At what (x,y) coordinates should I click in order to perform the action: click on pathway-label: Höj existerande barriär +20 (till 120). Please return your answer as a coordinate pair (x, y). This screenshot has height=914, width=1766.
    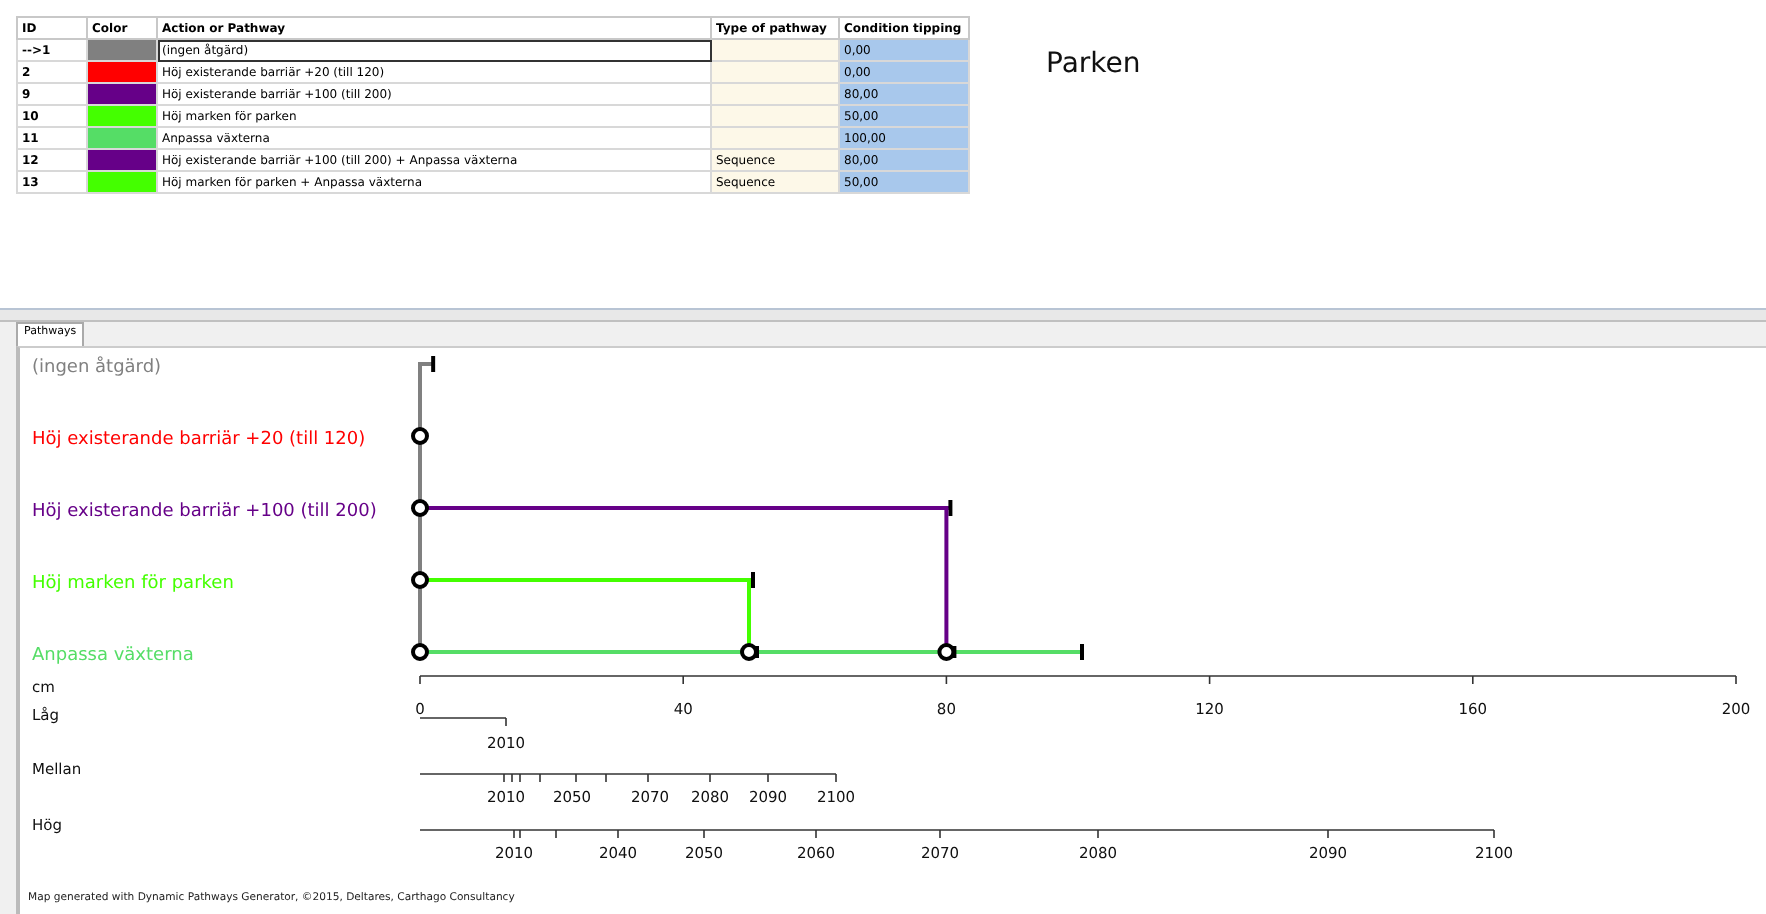
    Looking at the image, I should click on (199, 440).